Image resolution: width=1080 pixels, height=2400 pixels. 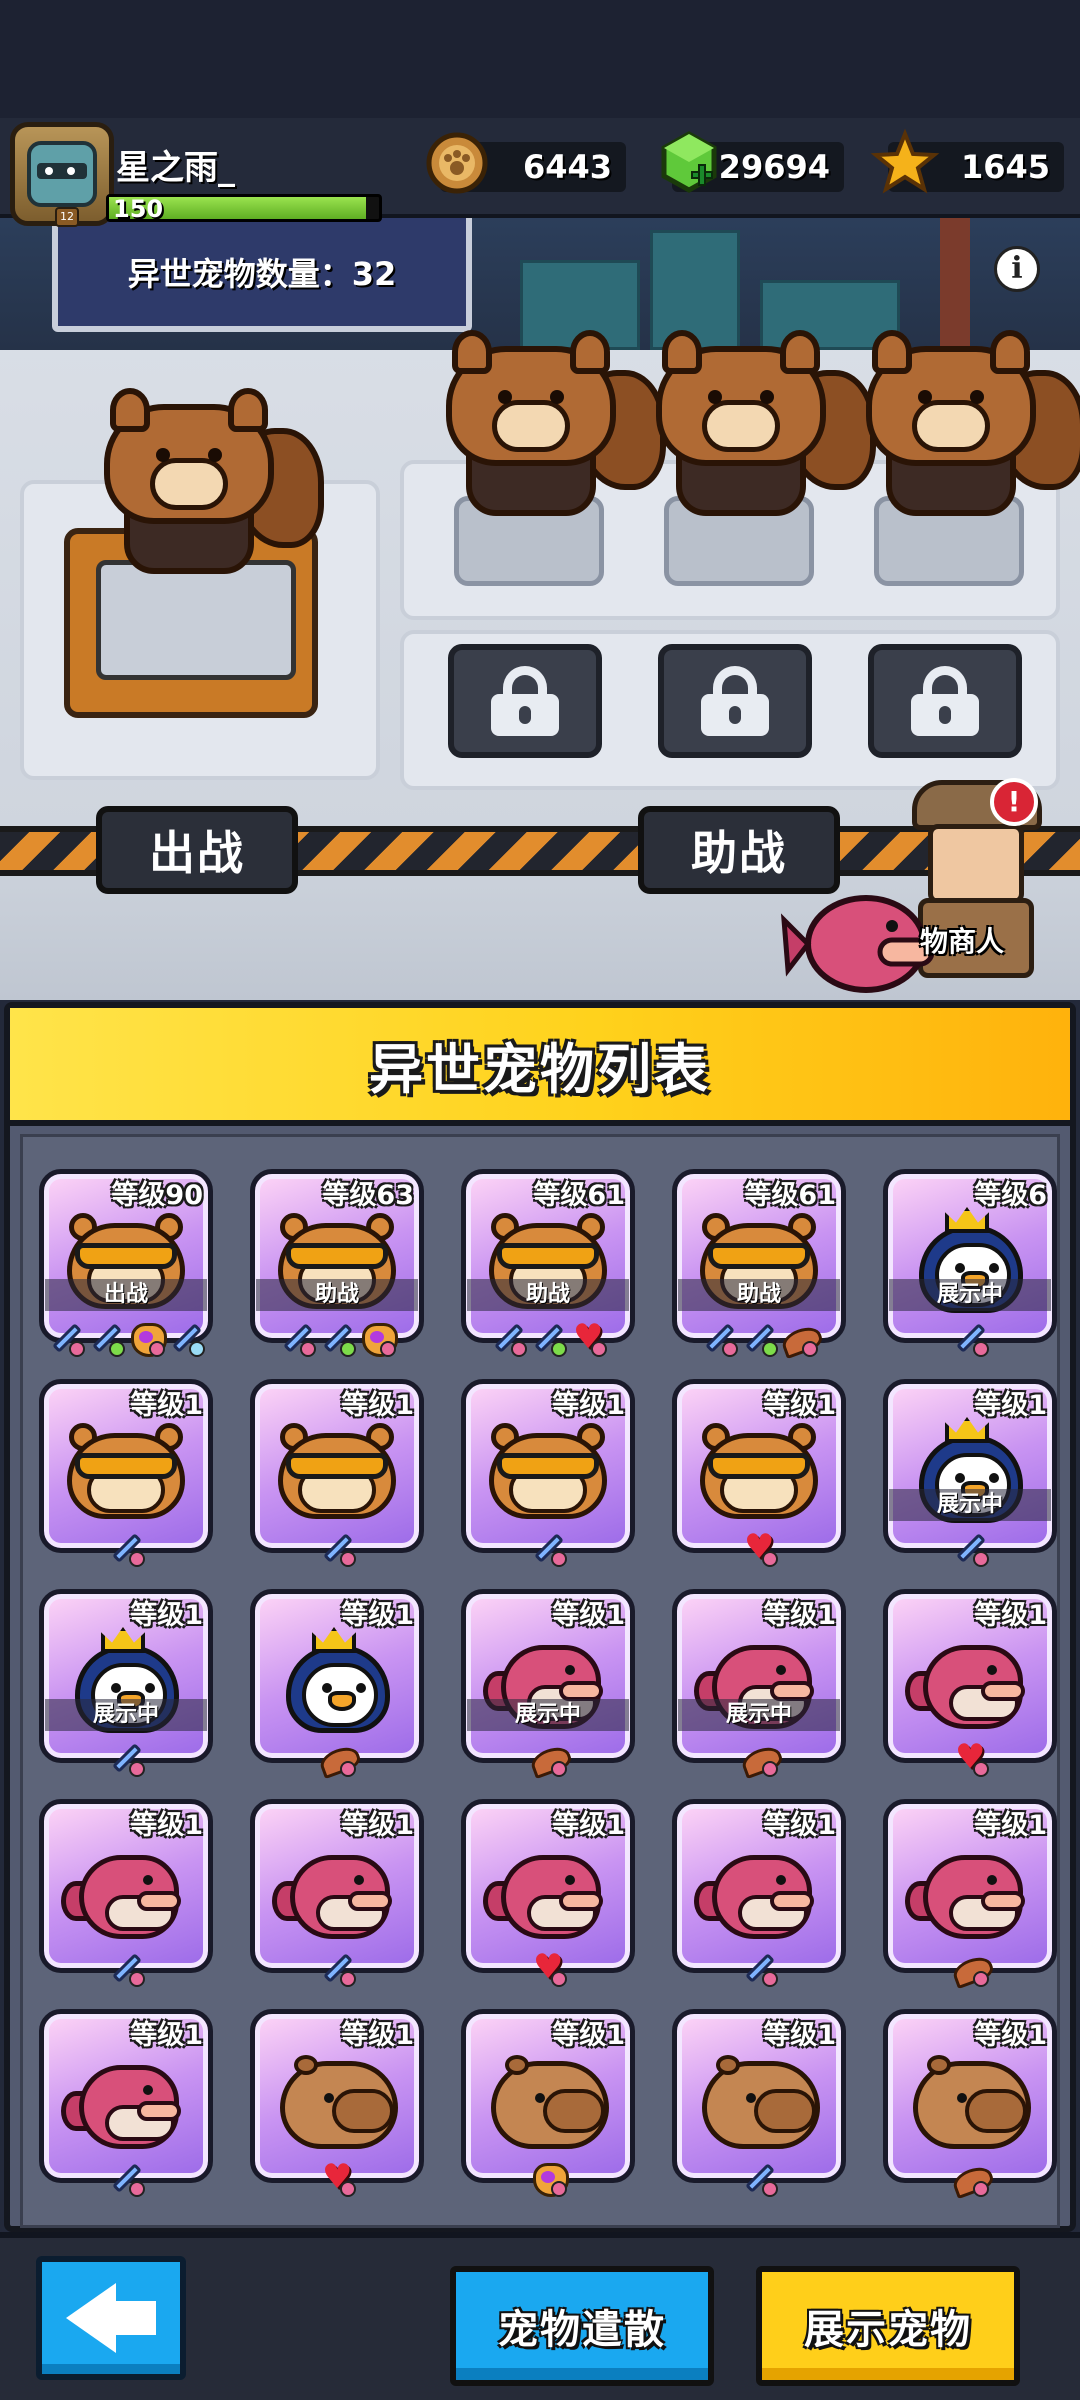 What do you see at coordinates (549, 2178) in the screenshot?
I see `fox-skill-icon` at bounding box center [549, 2178].